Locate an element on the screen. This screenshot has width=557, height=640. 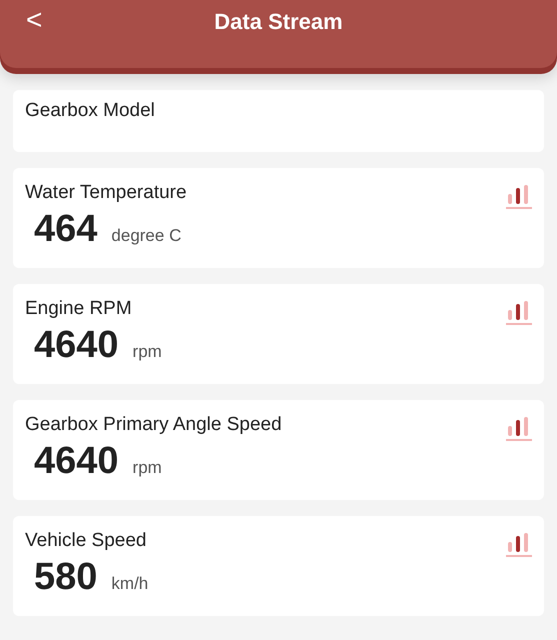
page-title: Data Stream is located at coordinates (278, 22).